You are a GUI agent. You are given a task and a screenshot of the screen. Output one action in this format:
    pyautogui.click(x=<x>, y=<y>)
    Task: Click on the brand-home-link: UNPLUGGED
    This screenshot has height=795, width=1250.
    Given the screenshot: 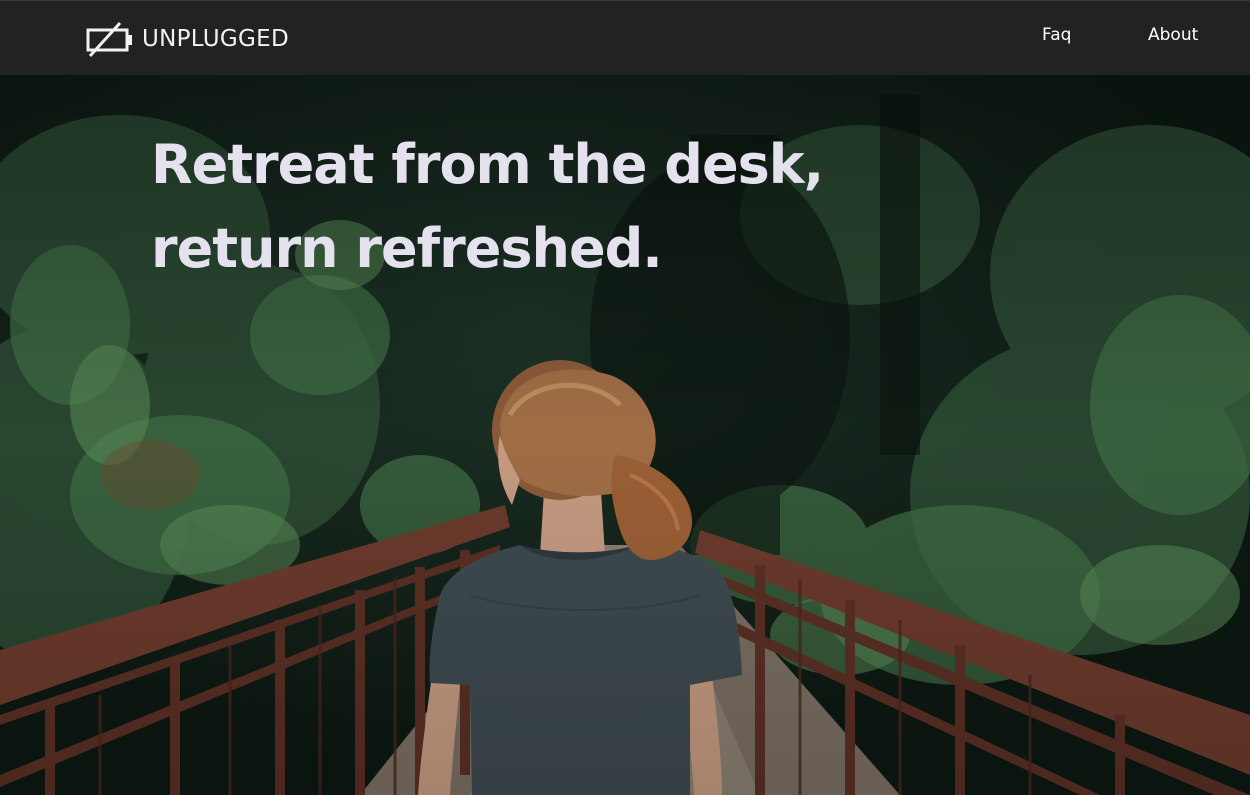 What is the action you would take?
    pyautogui.click(x=188, y=39)
    